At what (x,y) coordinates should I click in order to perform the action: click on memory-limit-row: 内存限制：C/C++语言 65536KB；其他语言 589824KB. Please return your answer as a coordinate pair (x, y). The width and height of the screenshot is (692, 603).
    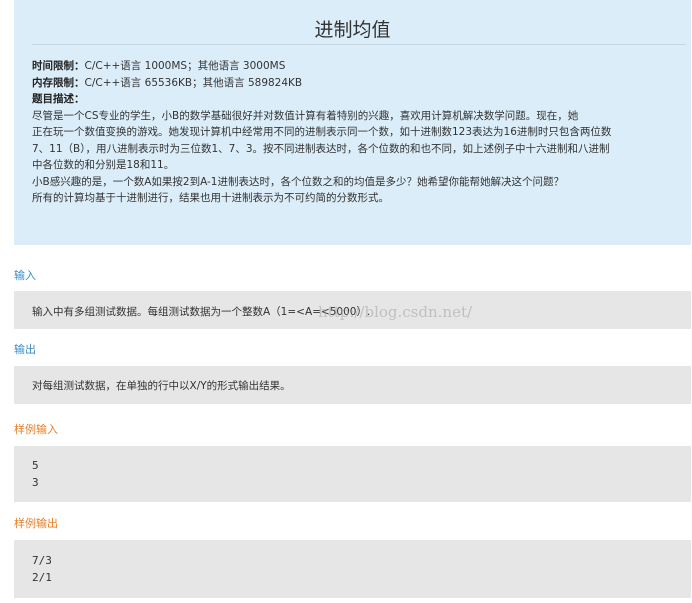
    Looking at the image, I should click on (357, 83).